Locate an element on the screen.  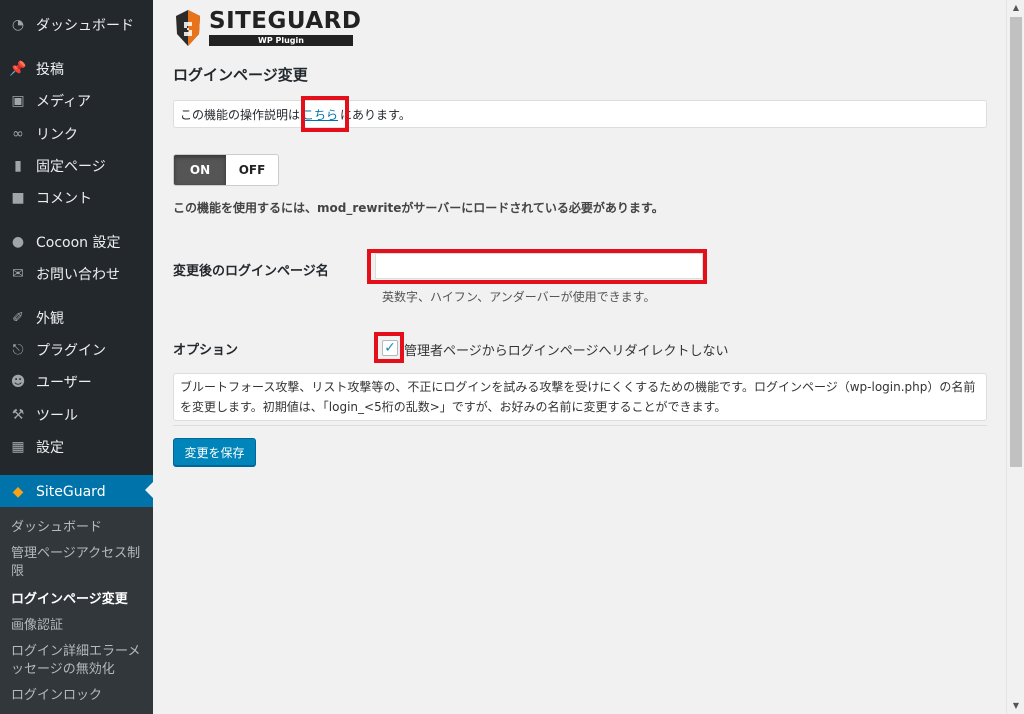
user-icon: ☻ is located at coordinates (18, 382).